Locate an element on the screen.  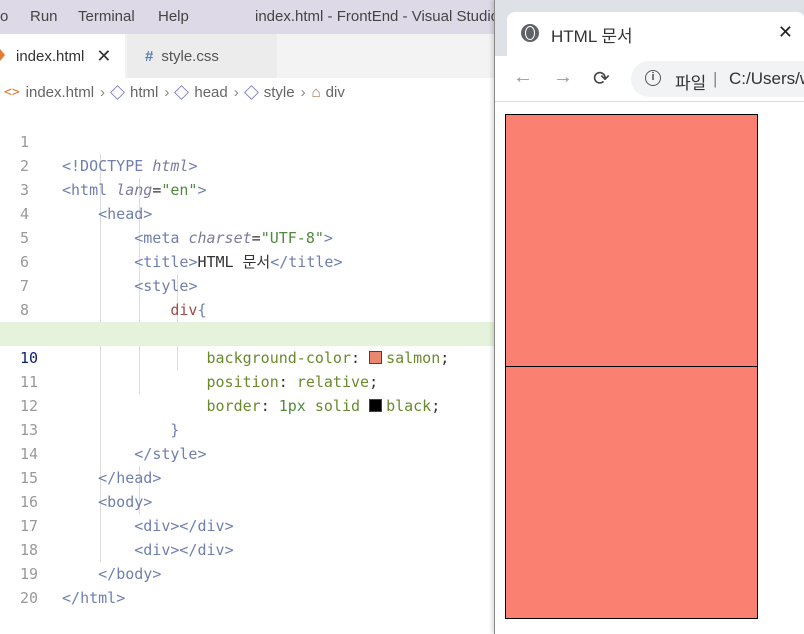
forward-arrow-icon: → is located at coordinates (563, 77).